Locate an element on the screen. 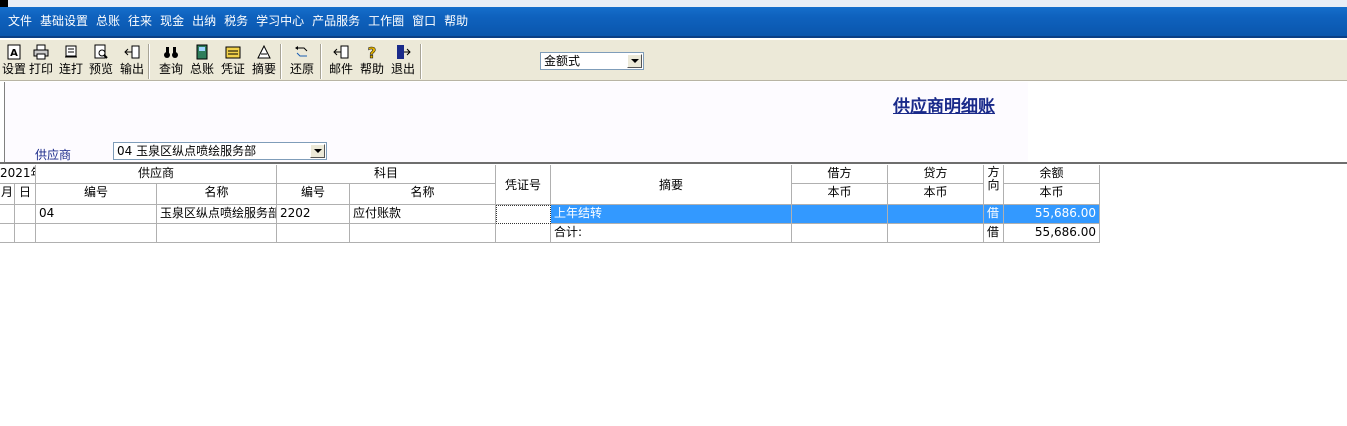  svg-text: A is located at coordinates (14, 53).